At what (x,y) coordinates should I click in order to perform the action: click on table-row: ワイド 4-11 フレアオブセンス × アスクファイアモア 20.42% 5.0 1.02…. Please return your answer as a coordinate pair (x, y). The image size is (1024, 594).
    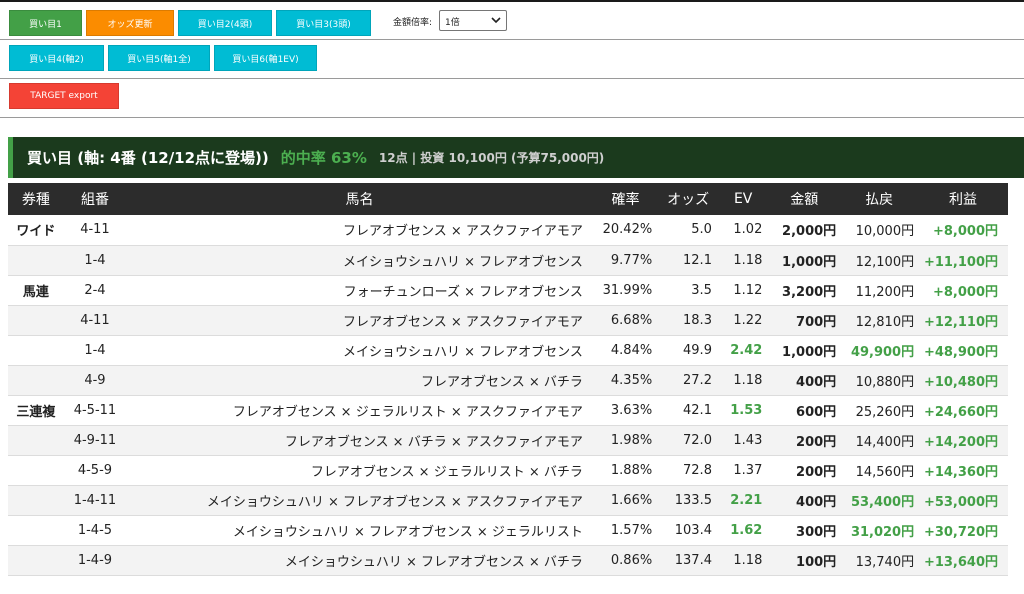
    Looking at the image, I should click on (508, 230).